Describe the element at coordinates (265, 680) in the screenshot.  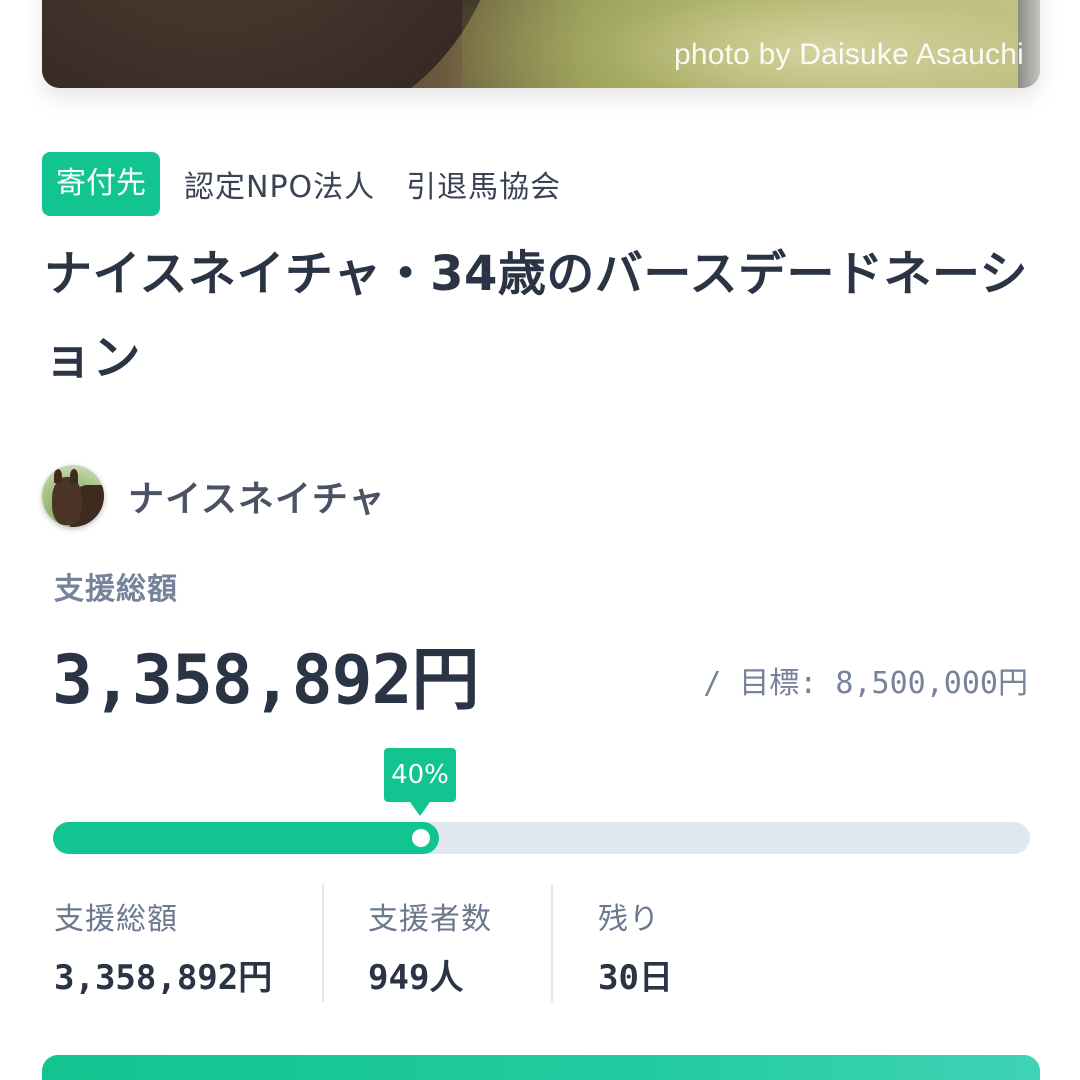
I see `total-amount: 3,358,892円` at that location.